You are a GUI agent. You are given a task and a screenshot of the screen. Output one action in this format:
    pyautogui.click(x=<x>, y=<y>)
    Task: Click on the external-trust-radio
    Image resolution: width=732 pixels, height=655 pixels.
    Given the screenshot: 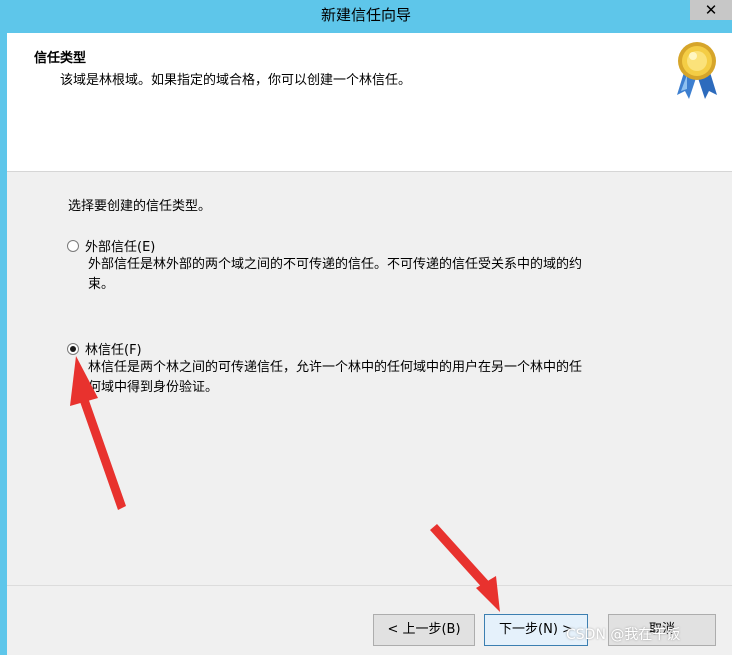 What is the action you would take?
    pyautogui.click(x=73, y=245)
    